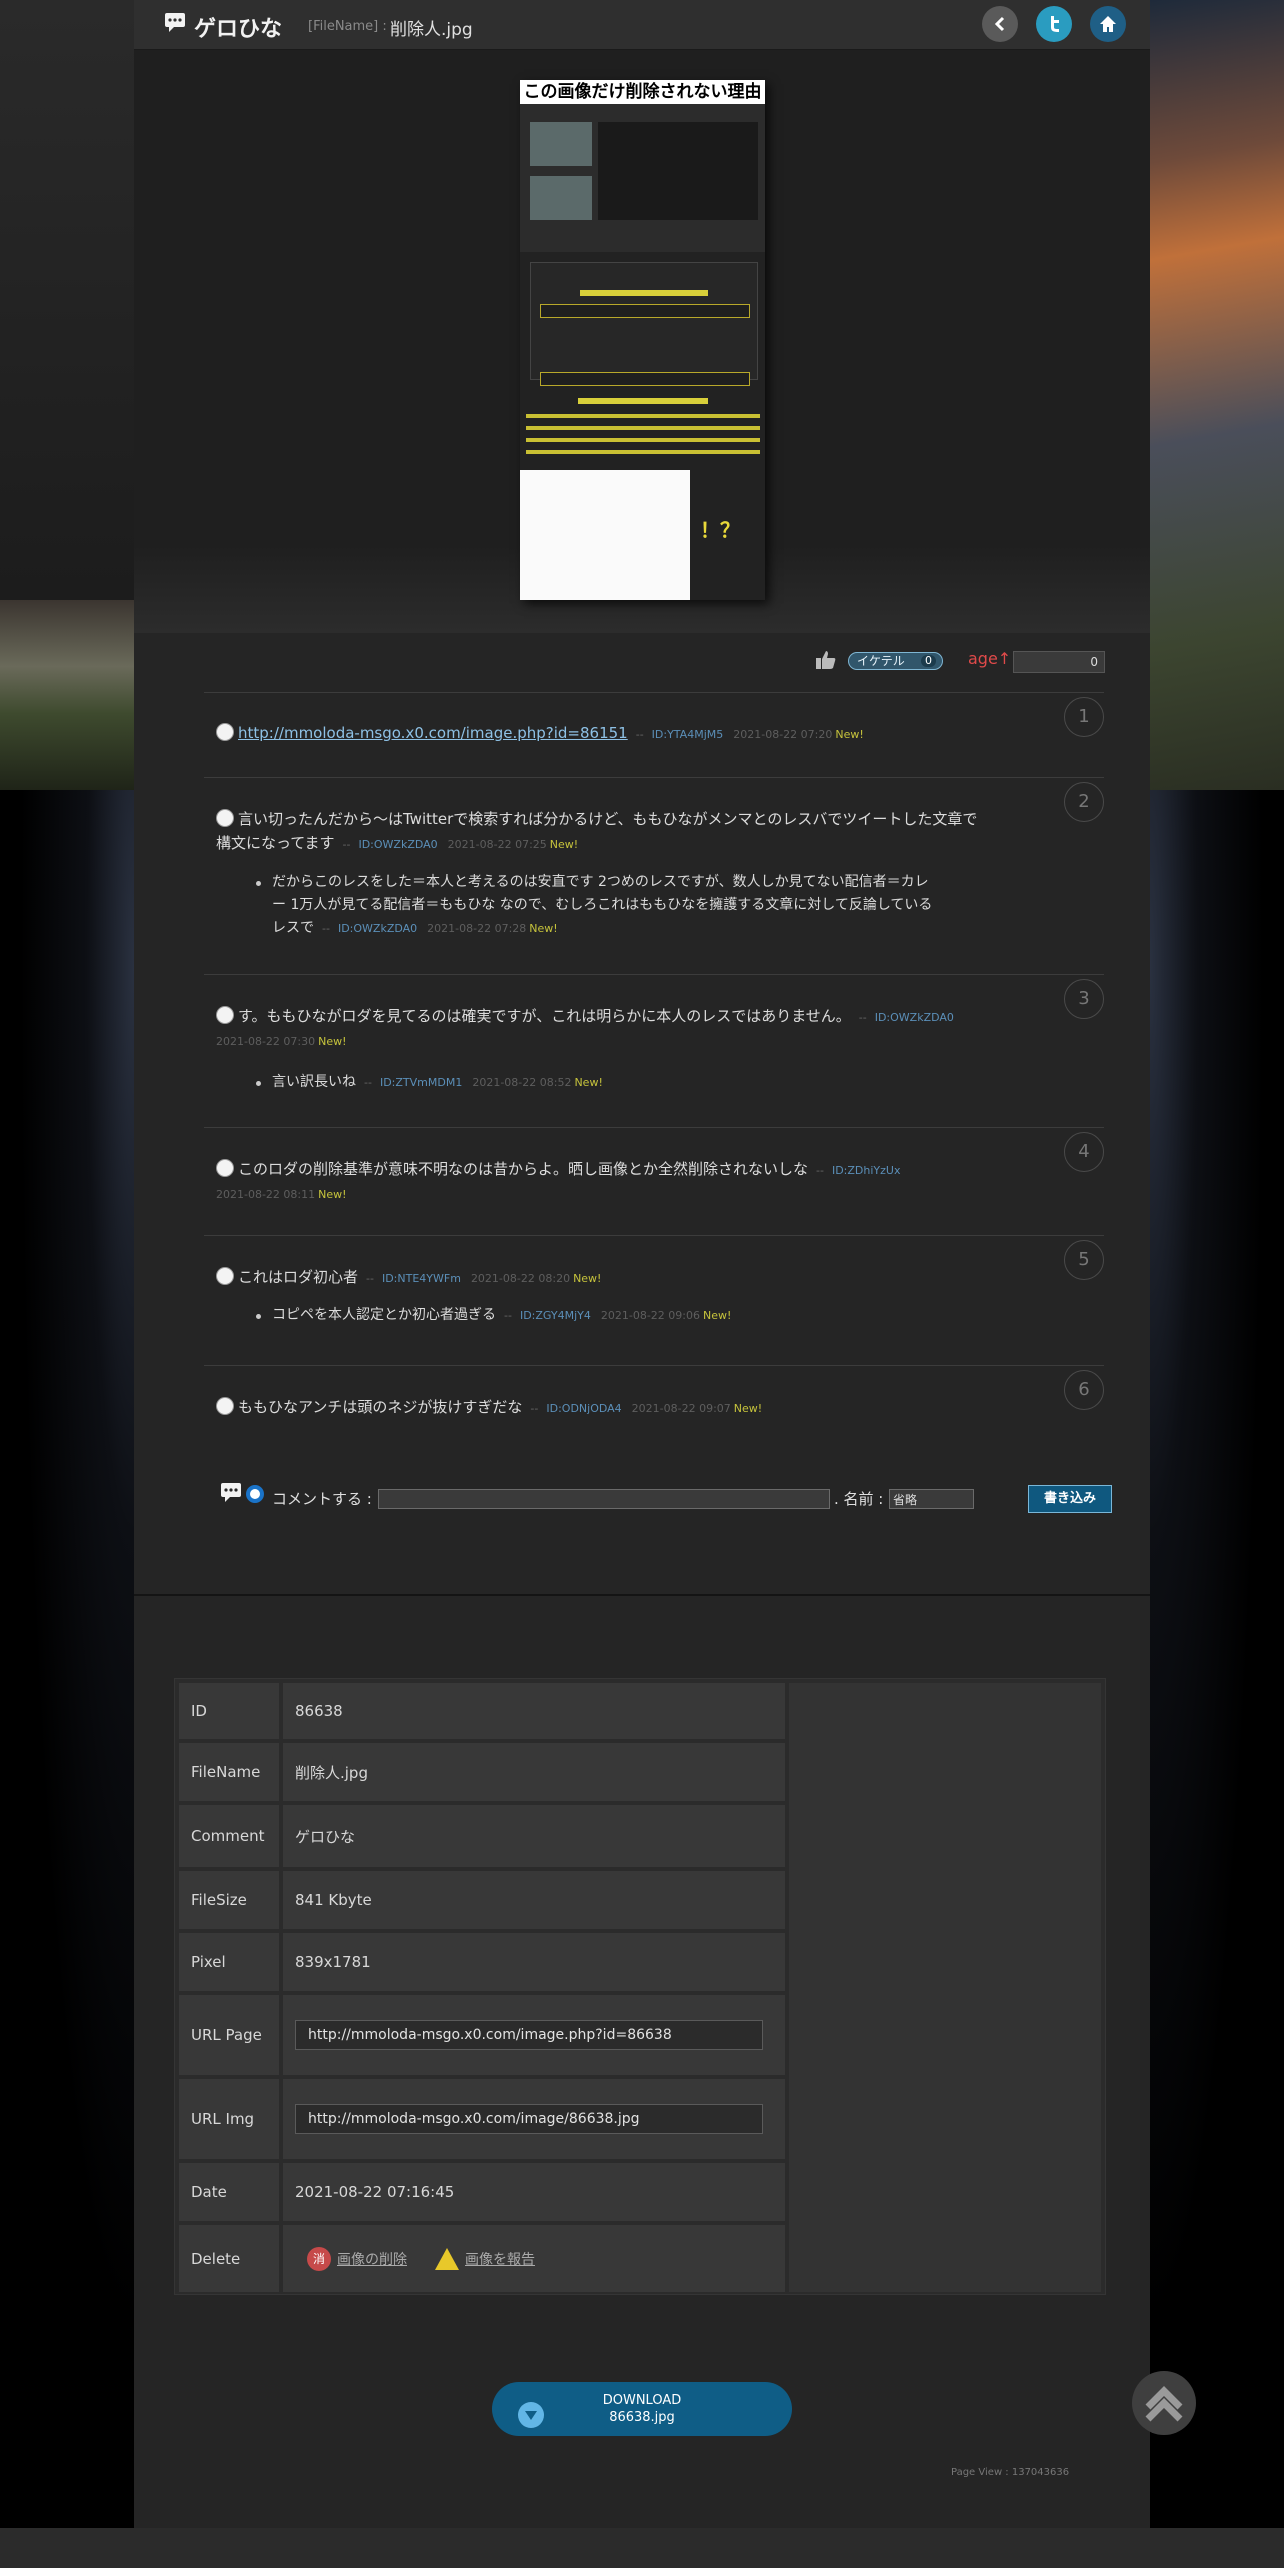 The width and height of the screenshot is (1284, 2568). I want to click on comment-label: コメントする :, so click(322, 1499).